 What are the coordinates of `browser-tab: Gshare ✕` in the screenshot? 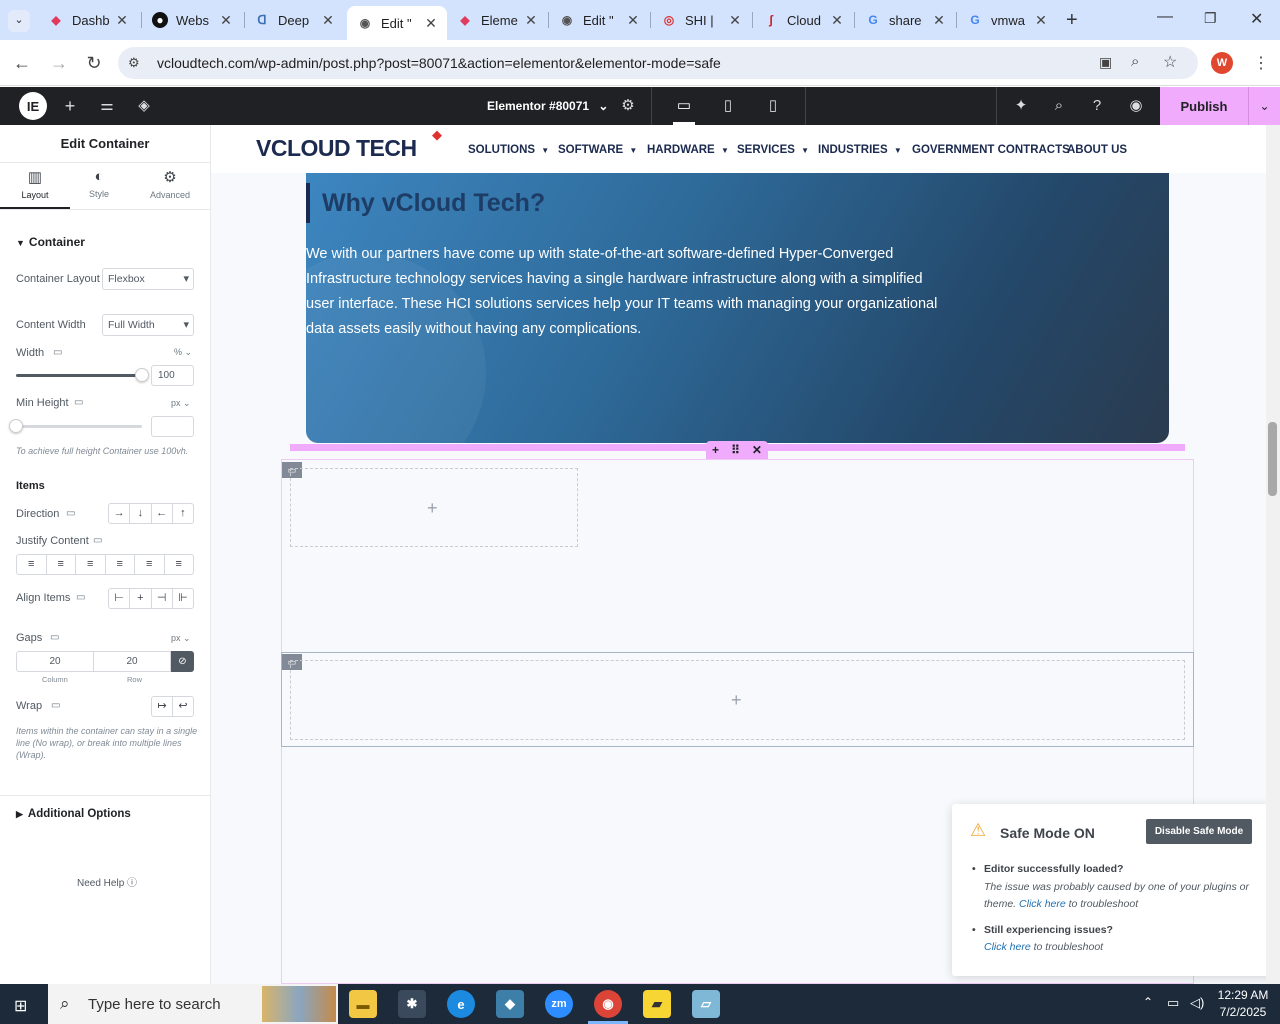 It's located at (905, 20).